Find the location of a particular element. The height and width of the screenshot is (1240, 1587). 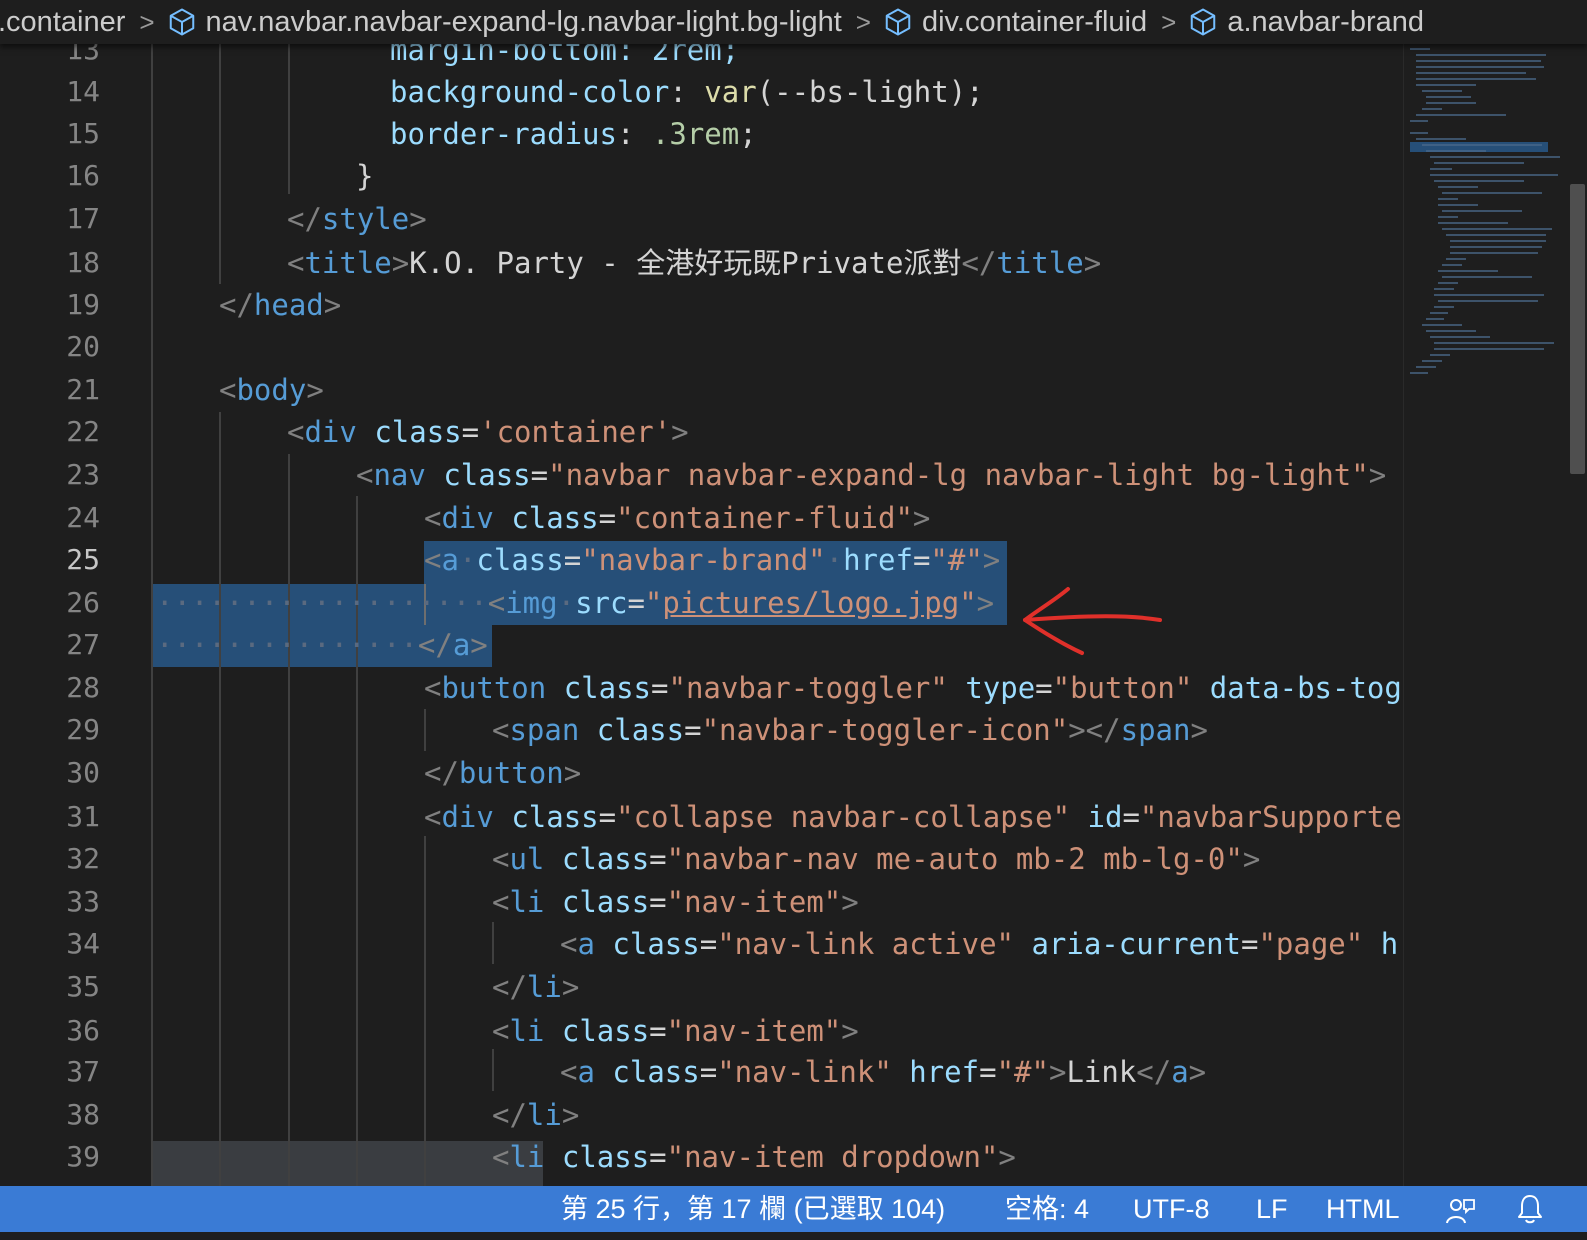

minimap is located at coordinates (1486, 615).